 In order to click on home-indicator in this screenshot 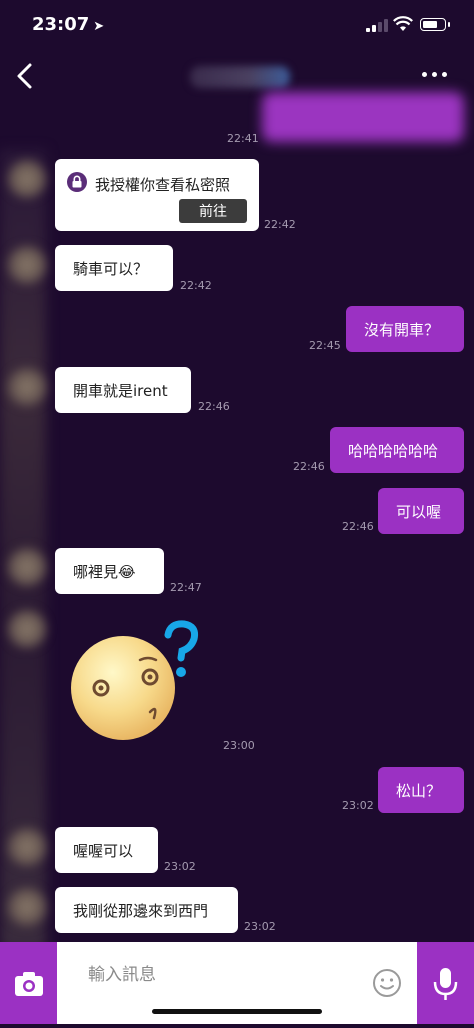, I will do `click(237, 1011)`.